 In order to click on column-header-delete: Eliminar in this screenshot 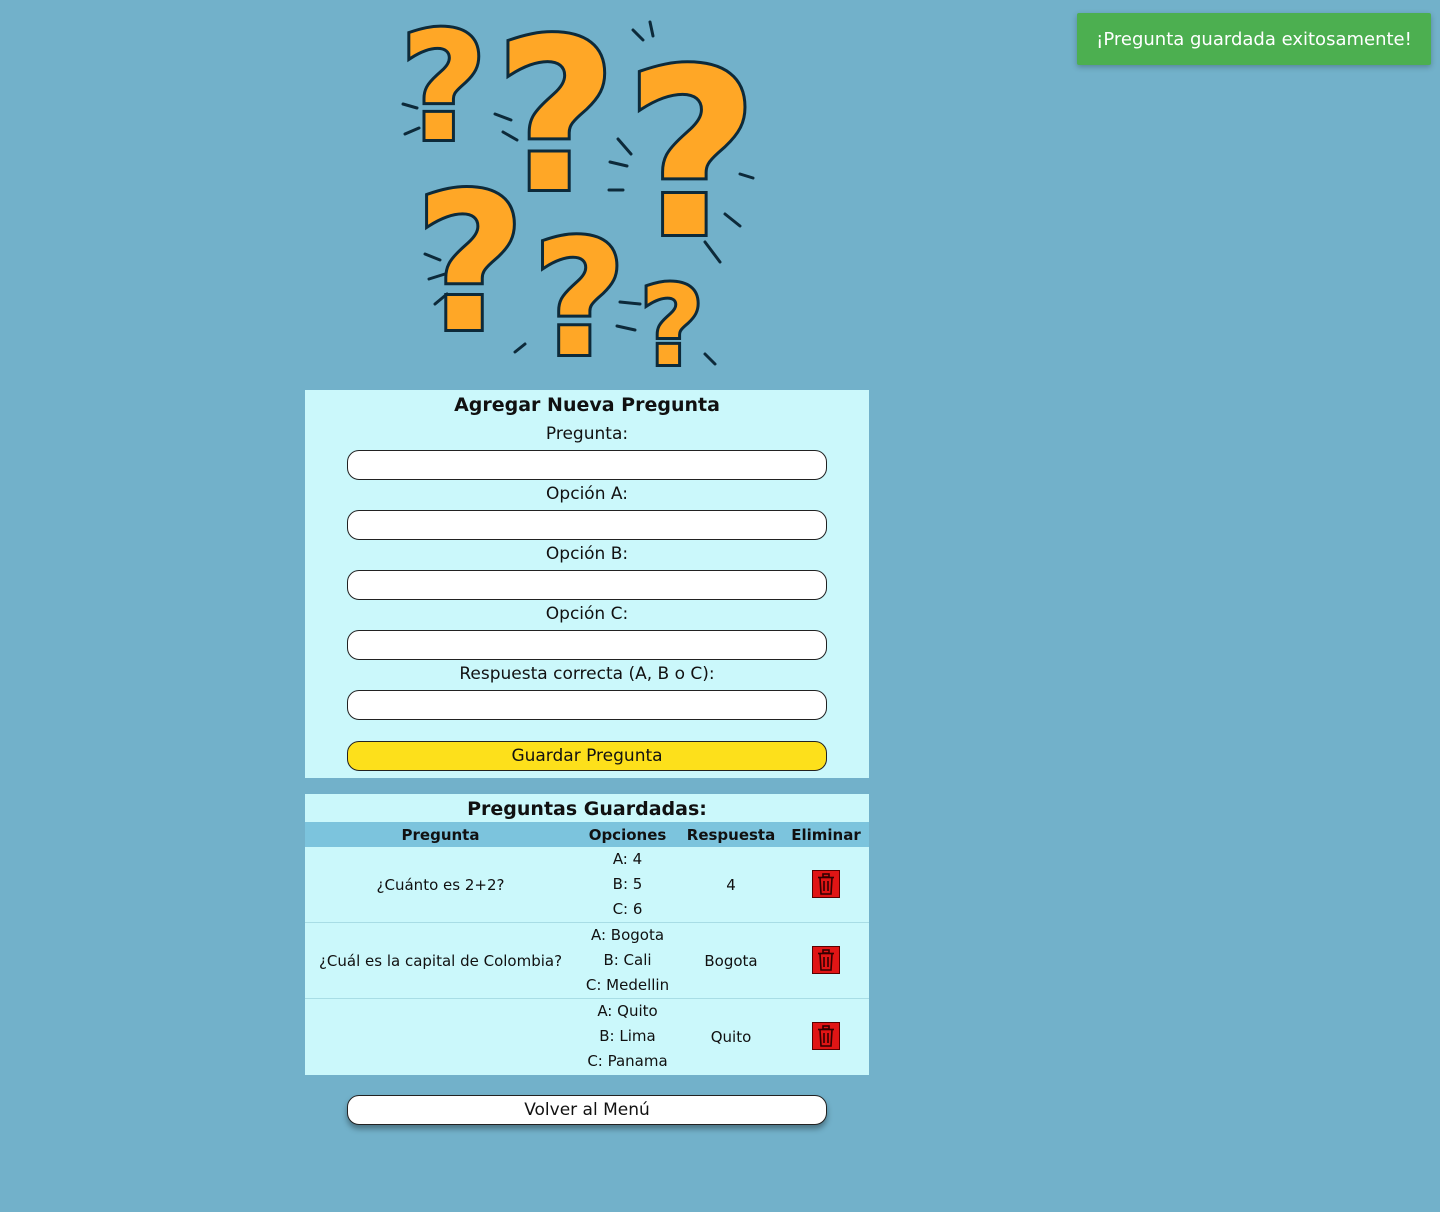, I will do `click(826, 834)`.